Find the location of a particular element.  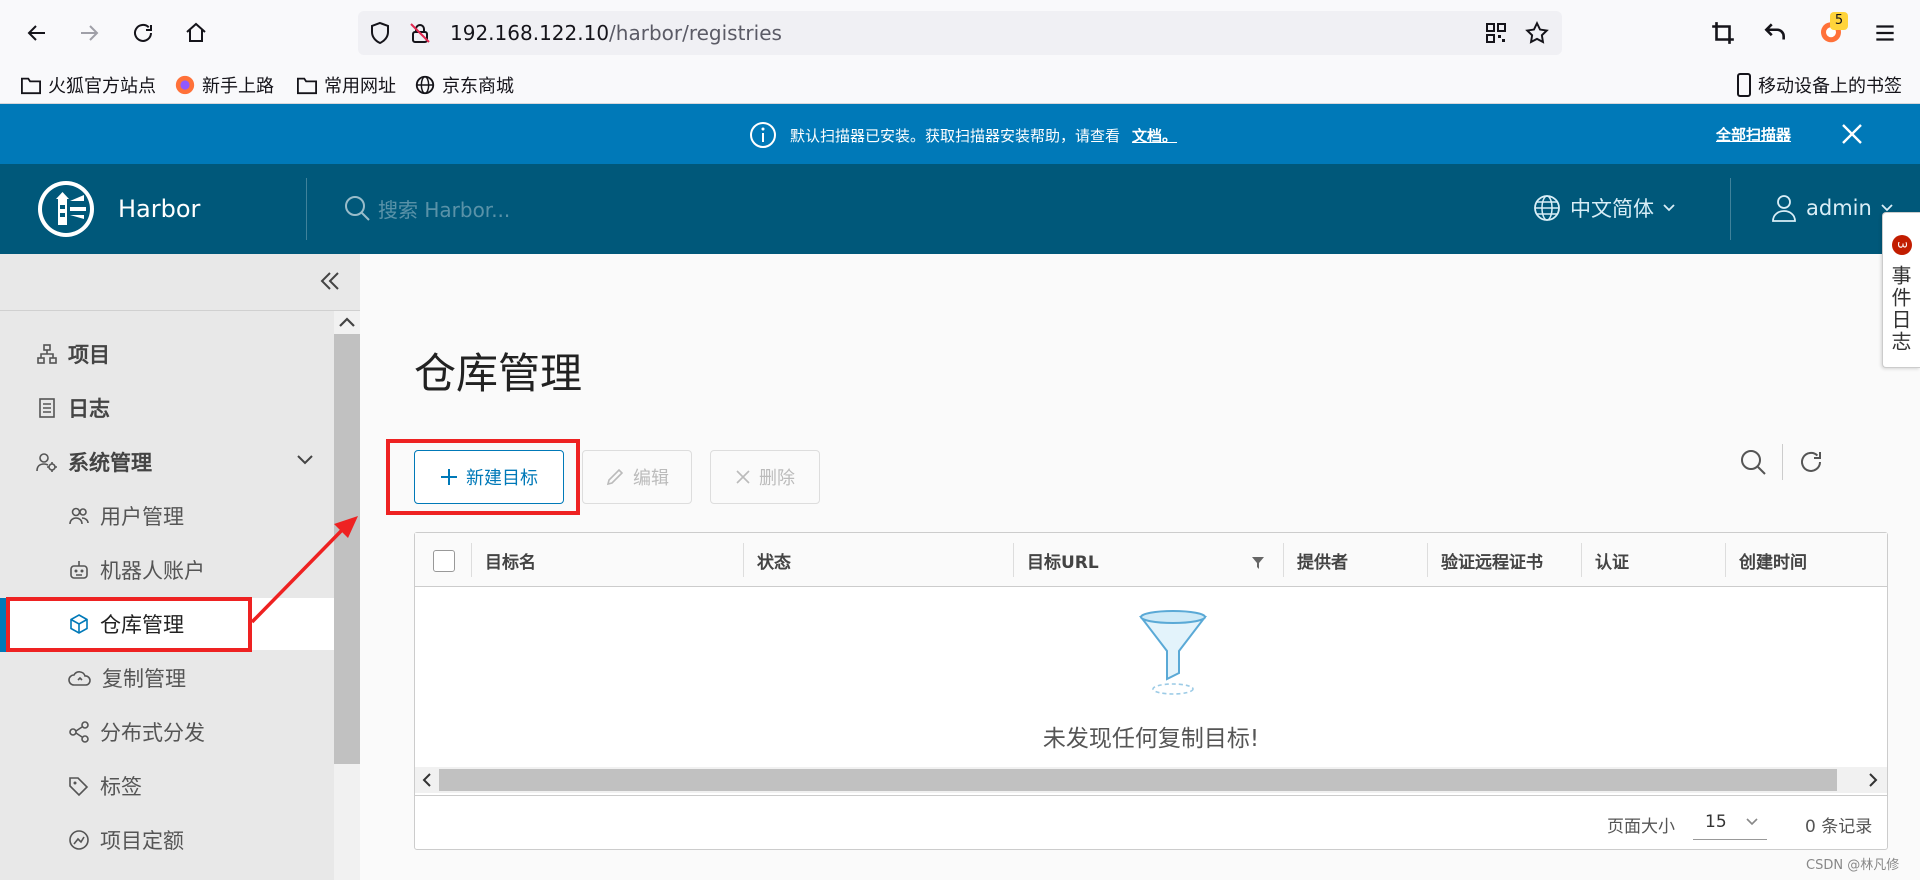

edit-button: 编辑 is located at coordinates (637, 477).